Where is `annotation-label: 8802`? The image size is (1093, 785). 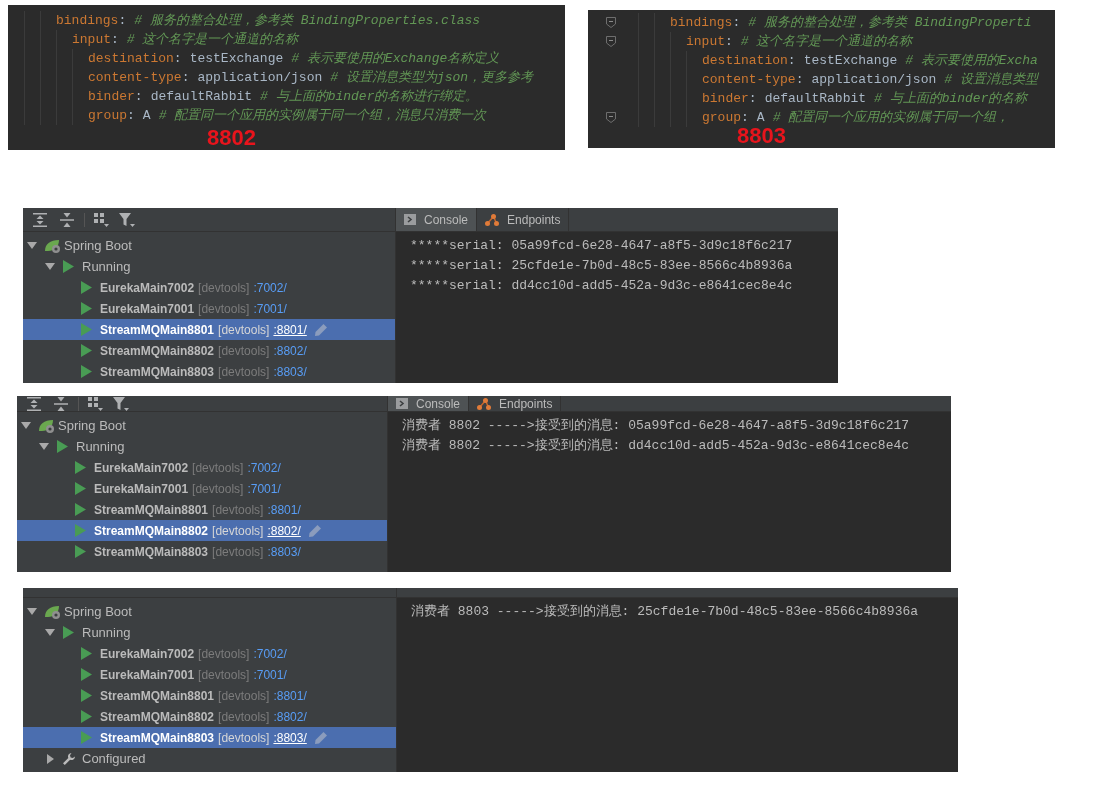
annotation-label: 8802 is located at coordinates (231, 138).